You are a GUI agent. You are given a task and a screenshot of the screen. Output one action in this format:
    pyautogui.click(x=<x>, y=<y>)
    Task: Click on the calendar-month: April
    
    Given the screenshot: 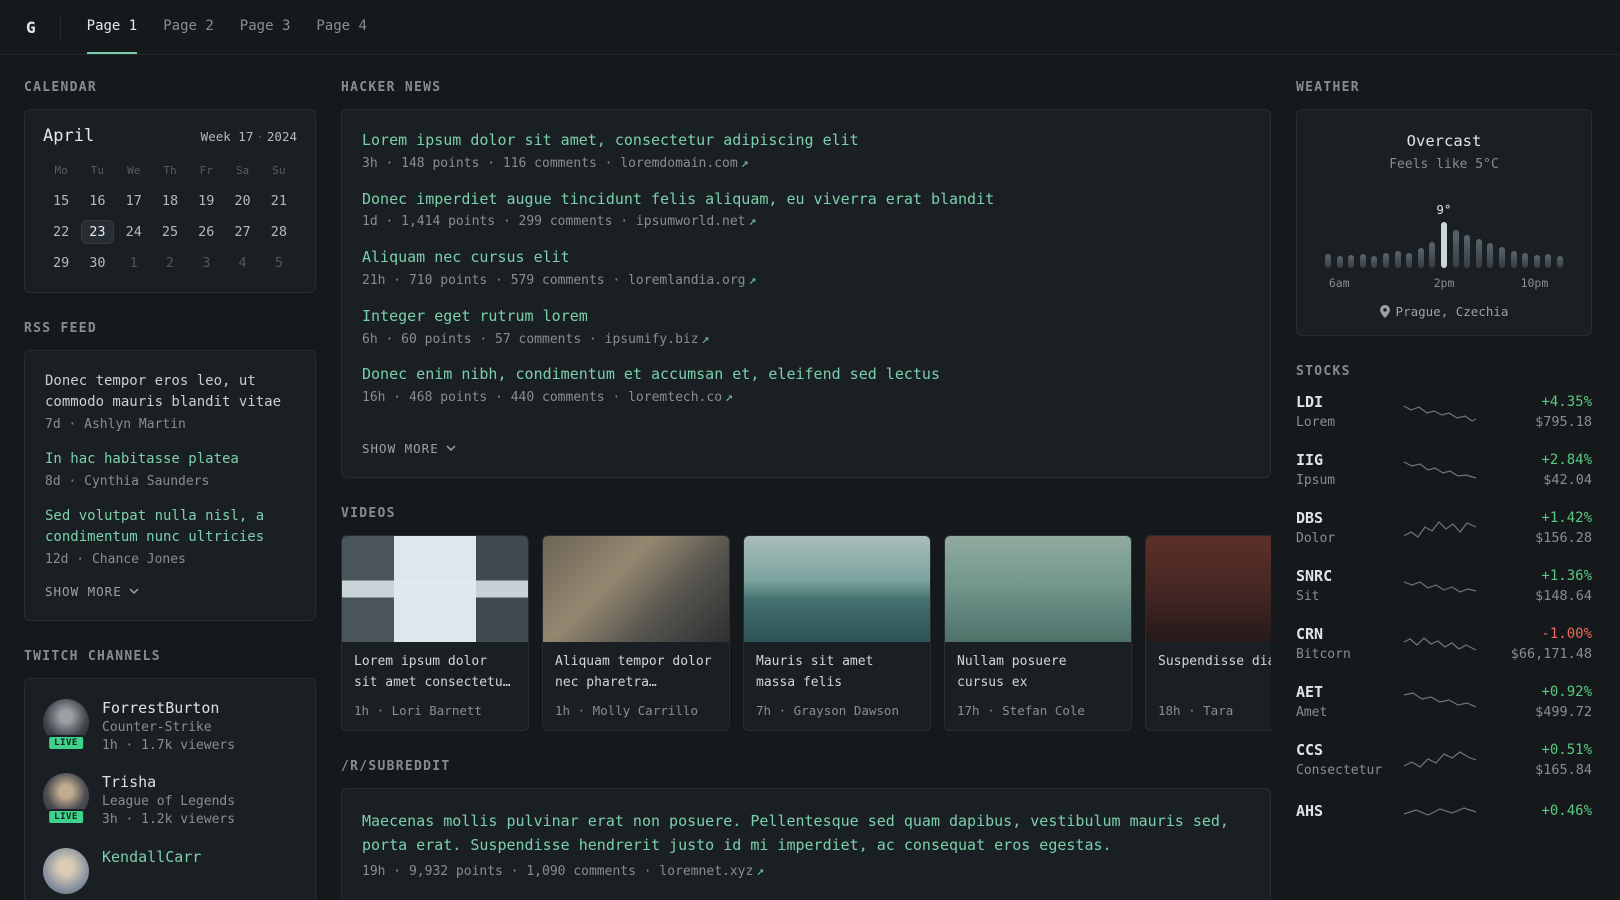 What is the action you would take?
    pyautogui.click(x=69, y=136)
    